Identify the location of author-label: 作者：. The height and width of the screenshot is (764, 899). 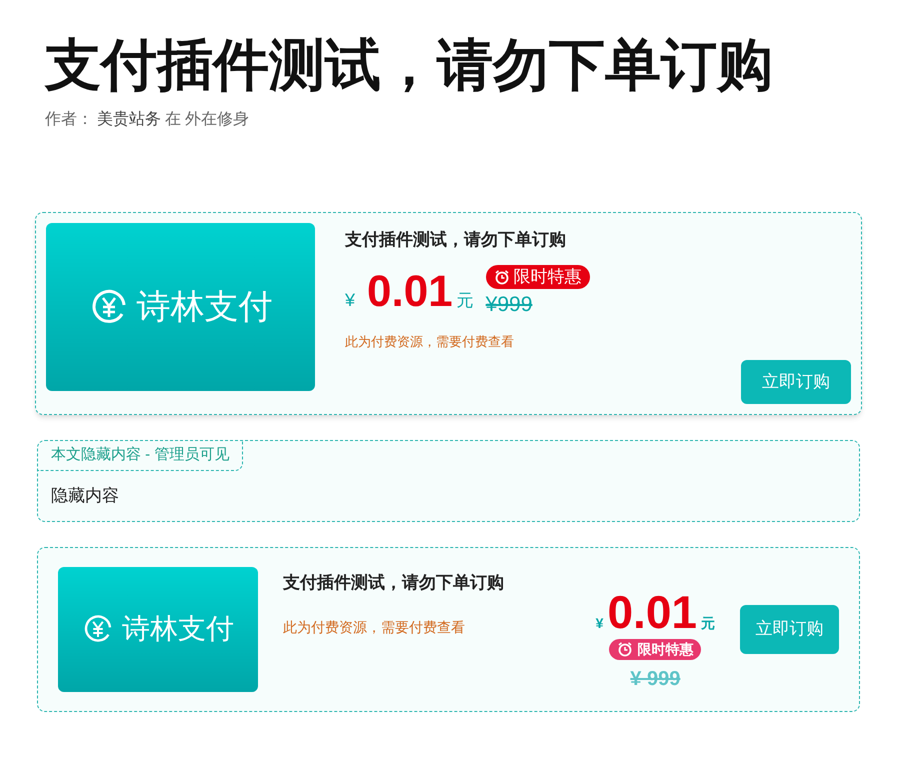
(69, 120).